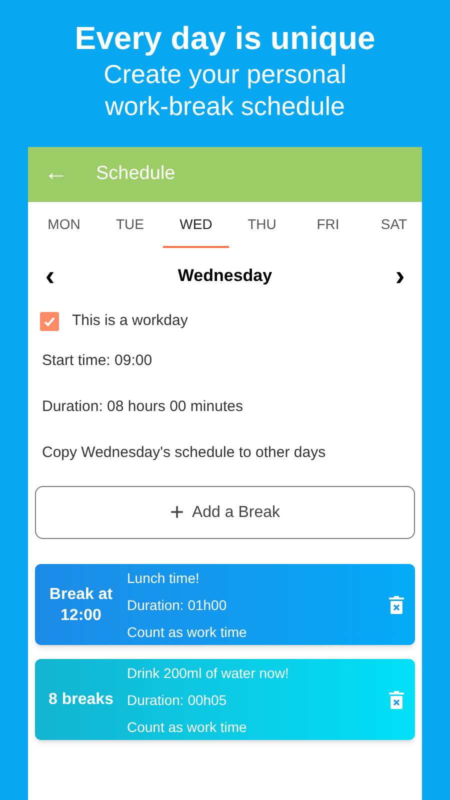 Image resolution: width=450 pixels, height=800 pixels. What do you see at coordinates (163, 578) in the screenshot?
I see `break-title: Lunch time!` at bounding box center [163, 578].